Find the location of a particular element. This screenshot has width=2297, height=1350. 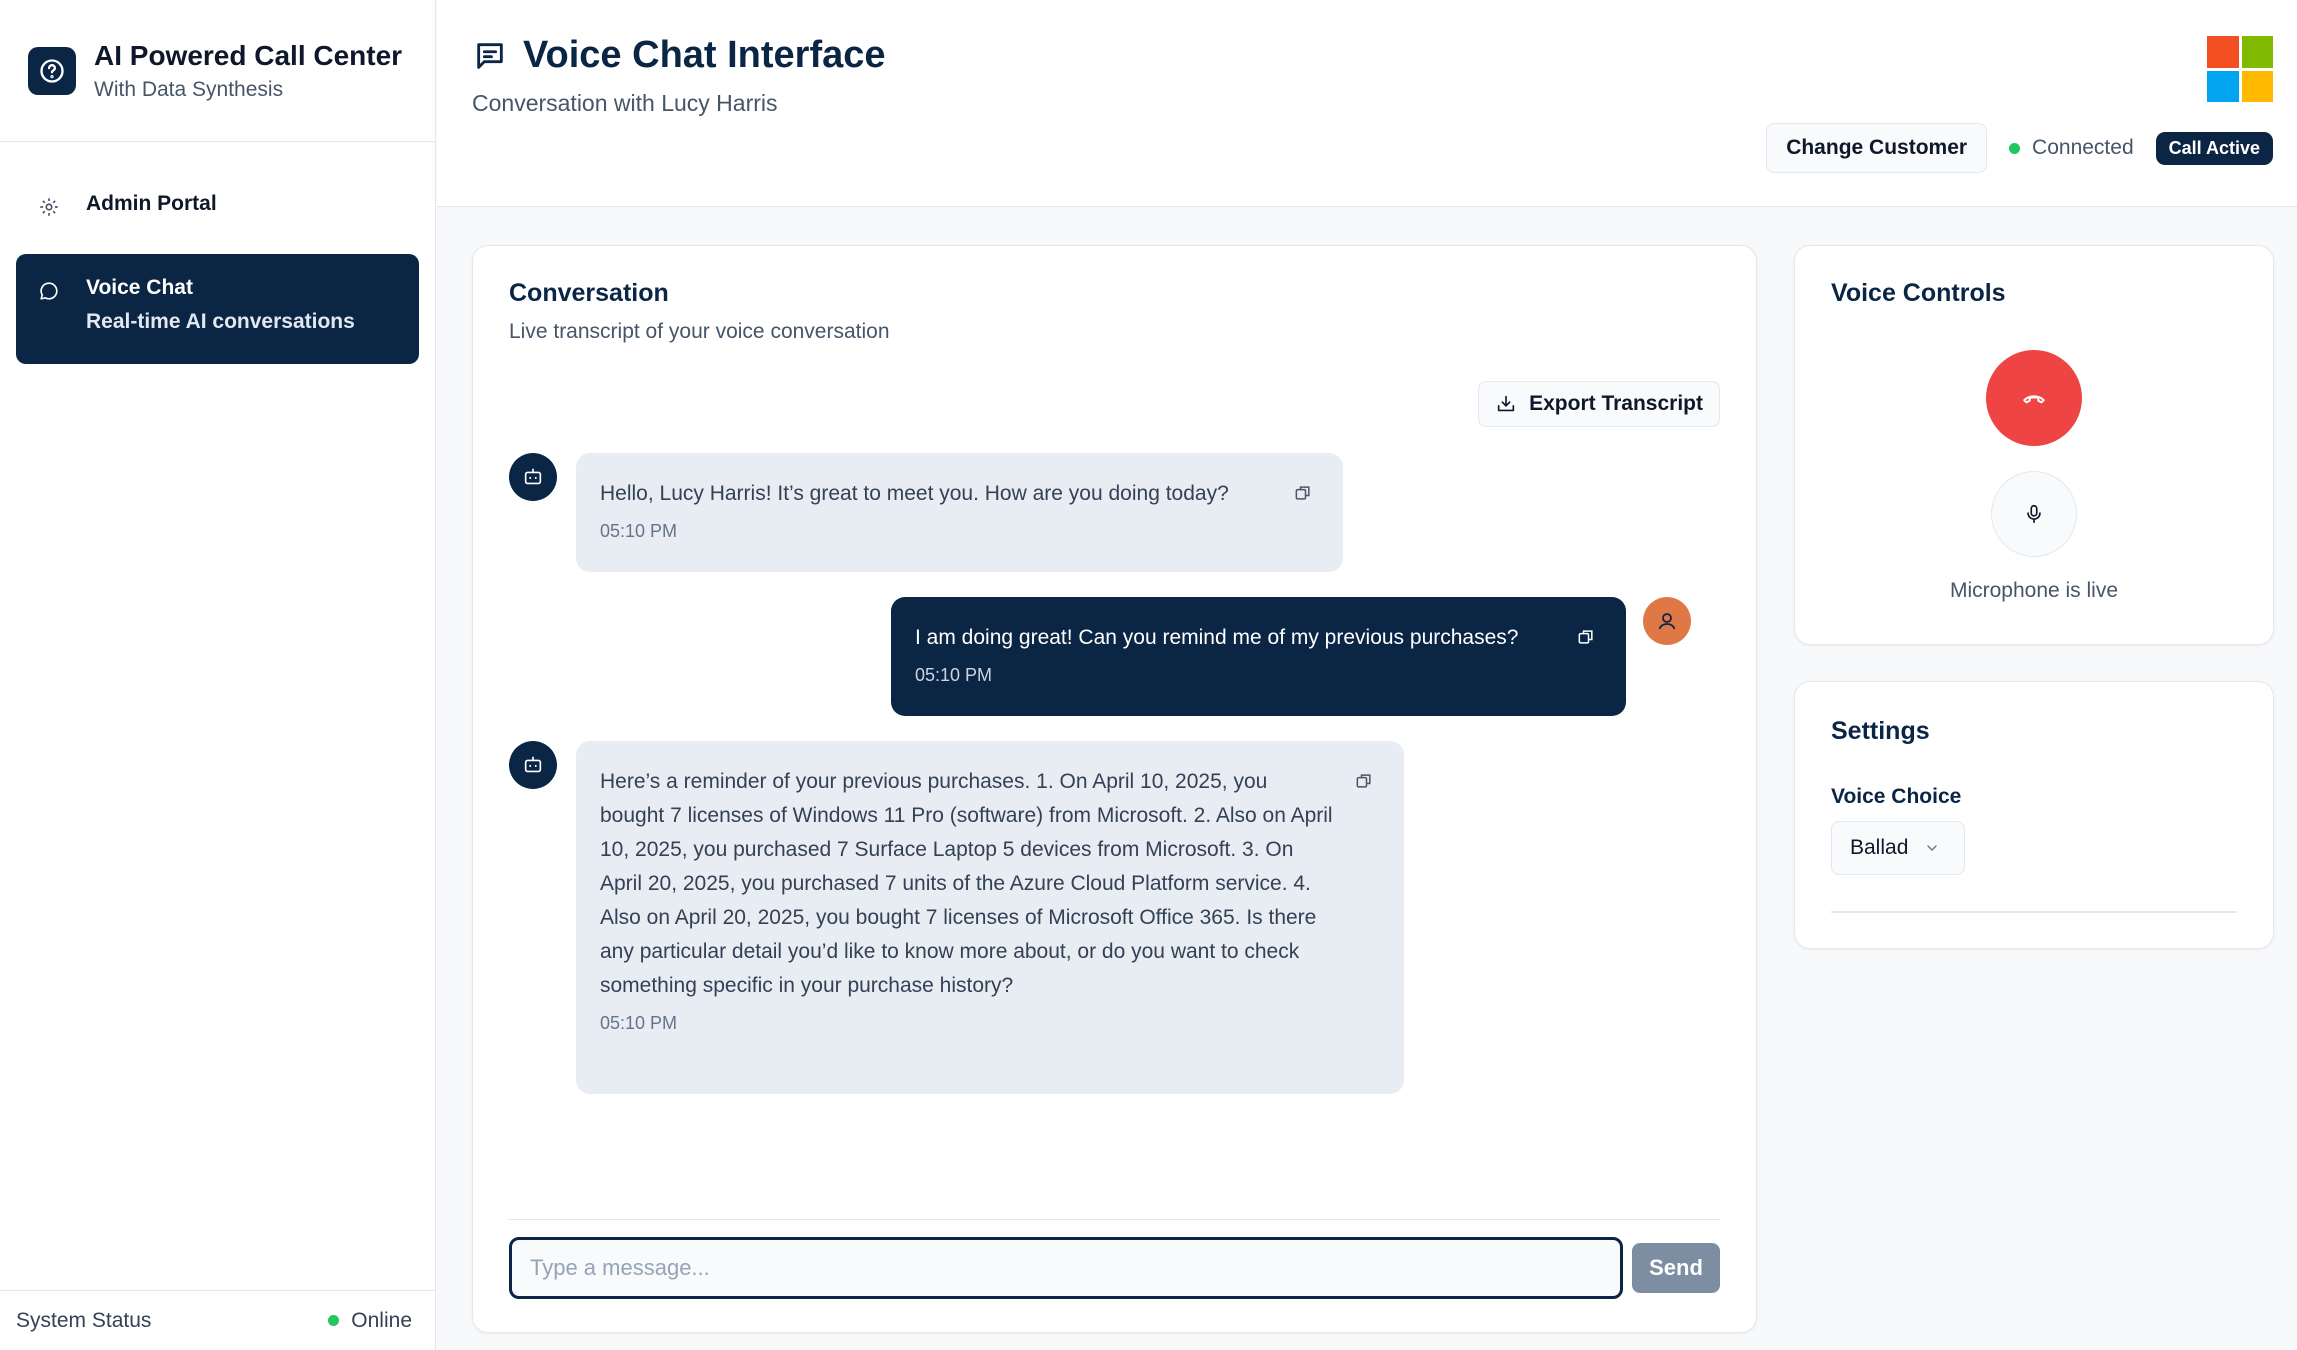

microphone-button is located at coordinates (2034, 514).